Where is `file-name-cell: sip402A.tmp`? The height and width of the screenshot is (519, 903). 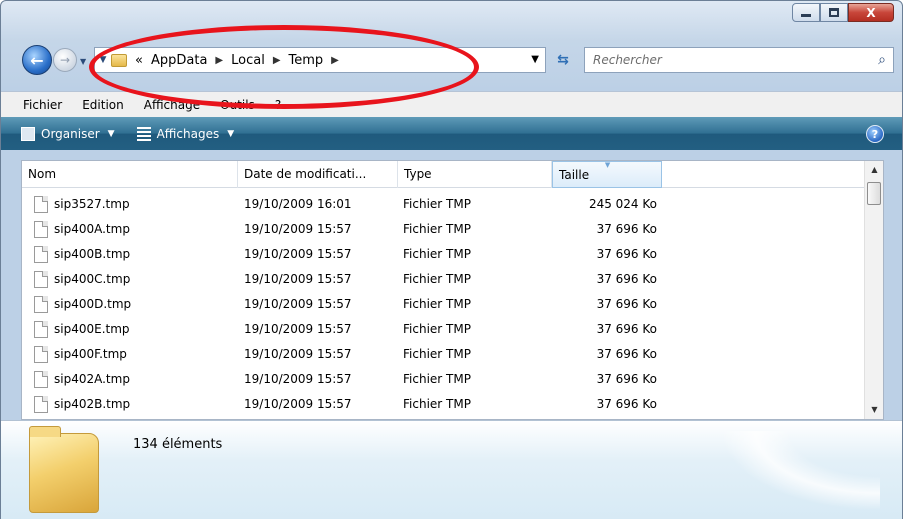 file-name-cell: sip402A.tmp is located at coordinates (82, 379).